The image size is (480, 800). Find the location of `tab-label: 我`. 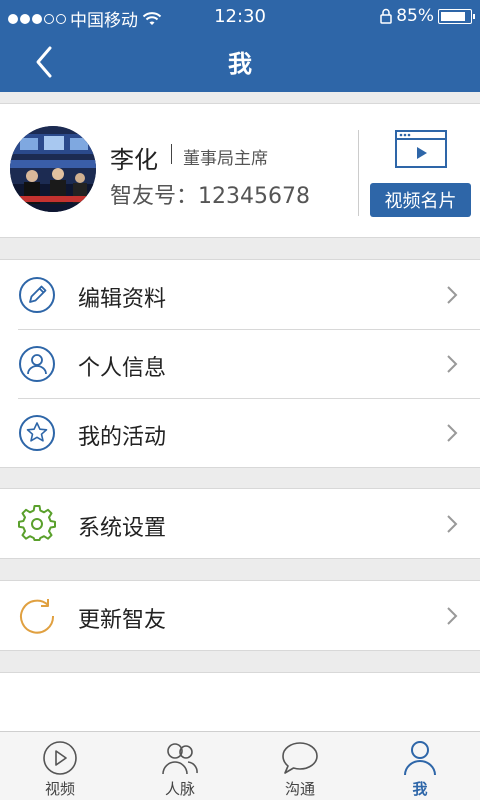

tab-label: 我 is located at coordinates (420, 789).